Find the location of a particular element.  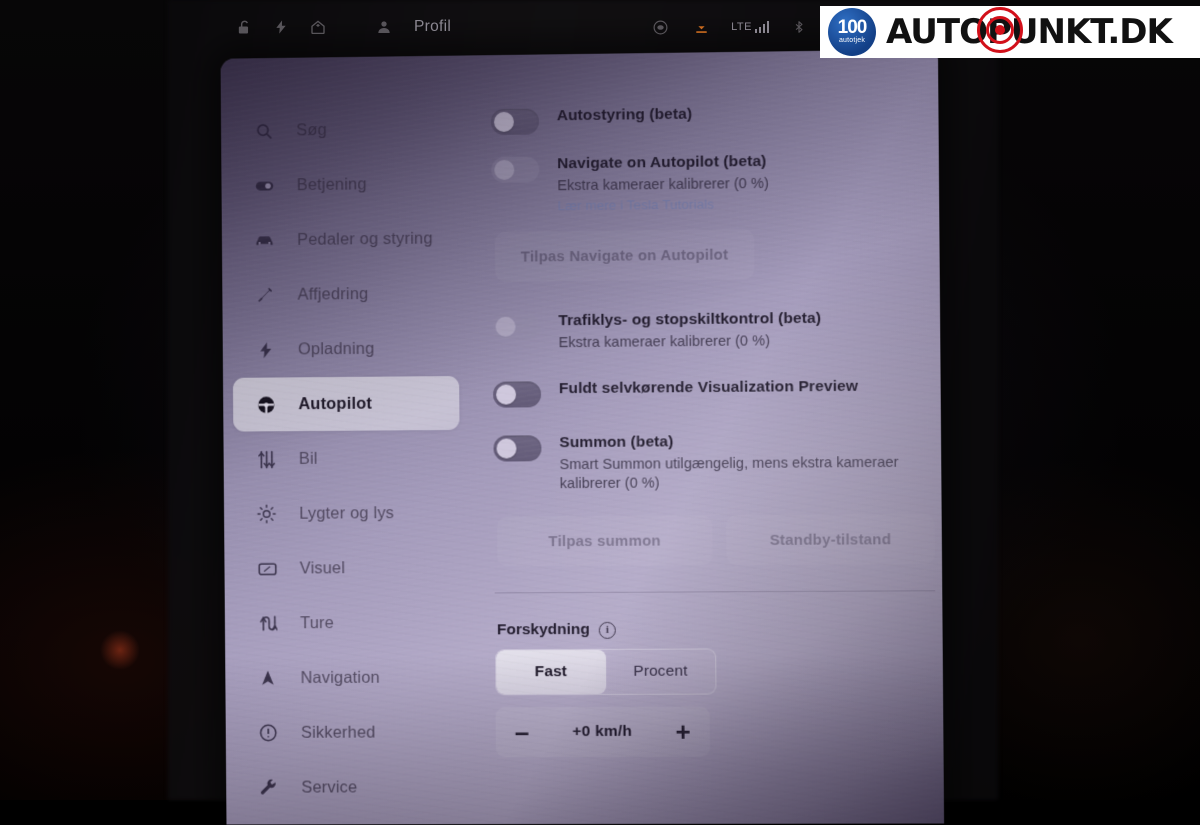

offset-segment-fast: Fast is located at coordinates (551, 672).